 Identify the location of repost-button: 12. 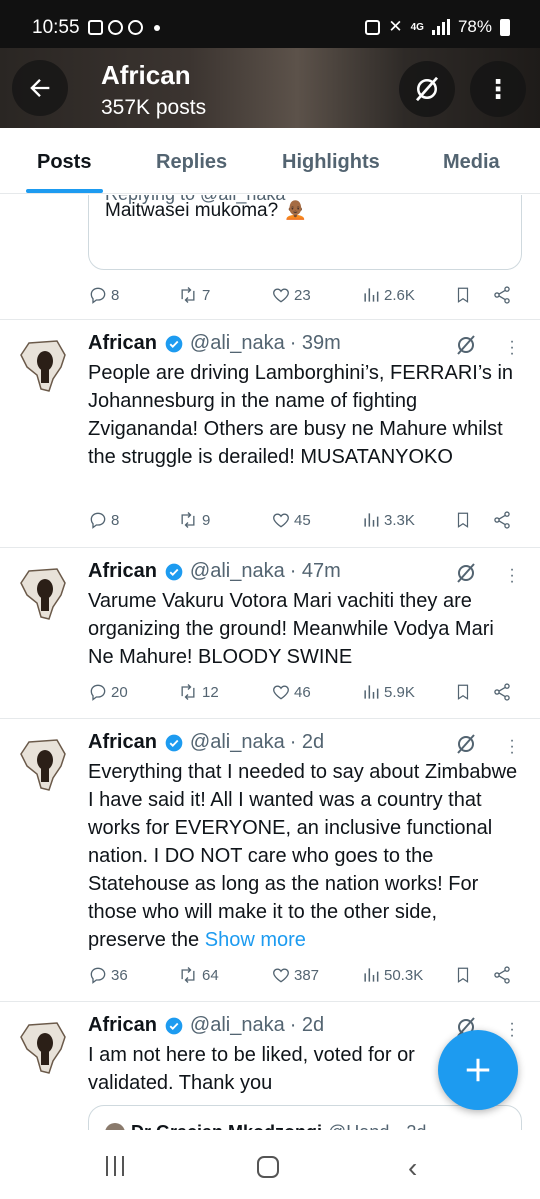
(198, 692).